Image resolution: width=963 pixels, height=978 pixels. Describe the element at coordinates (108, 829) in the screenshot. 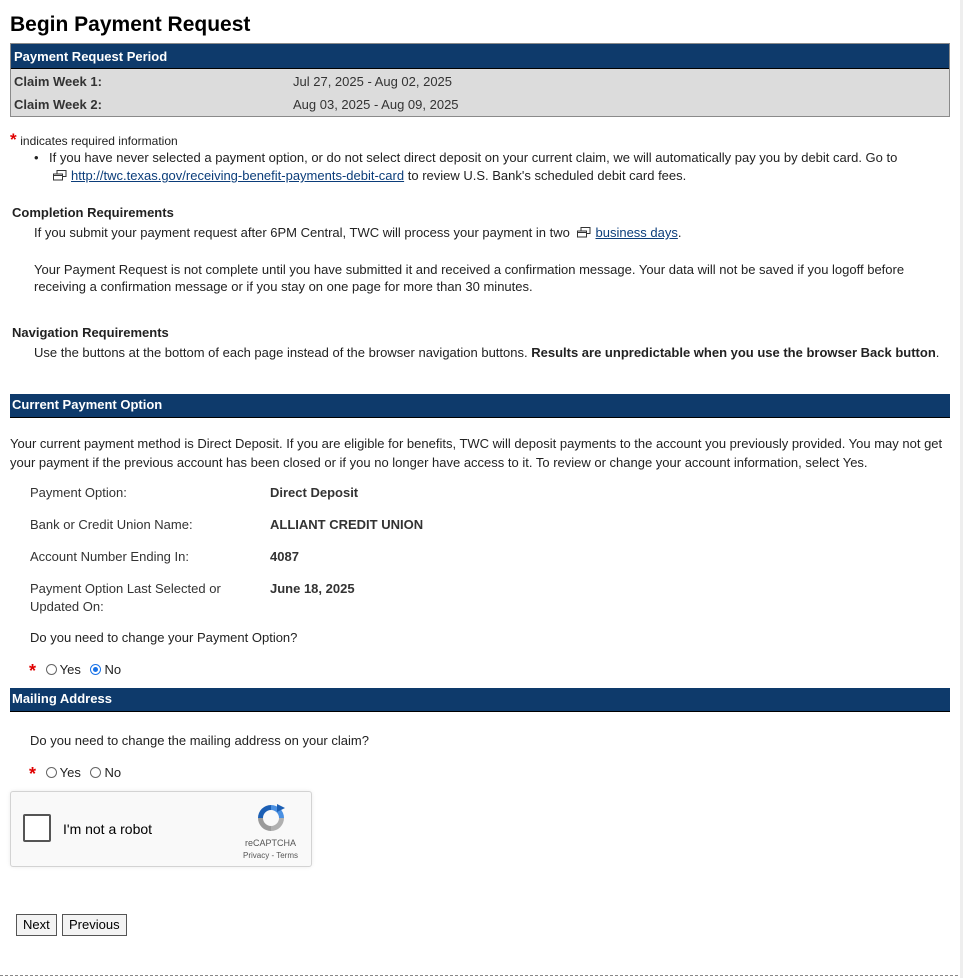

I see `recaptcha-label: I'm not a robot` at that location.